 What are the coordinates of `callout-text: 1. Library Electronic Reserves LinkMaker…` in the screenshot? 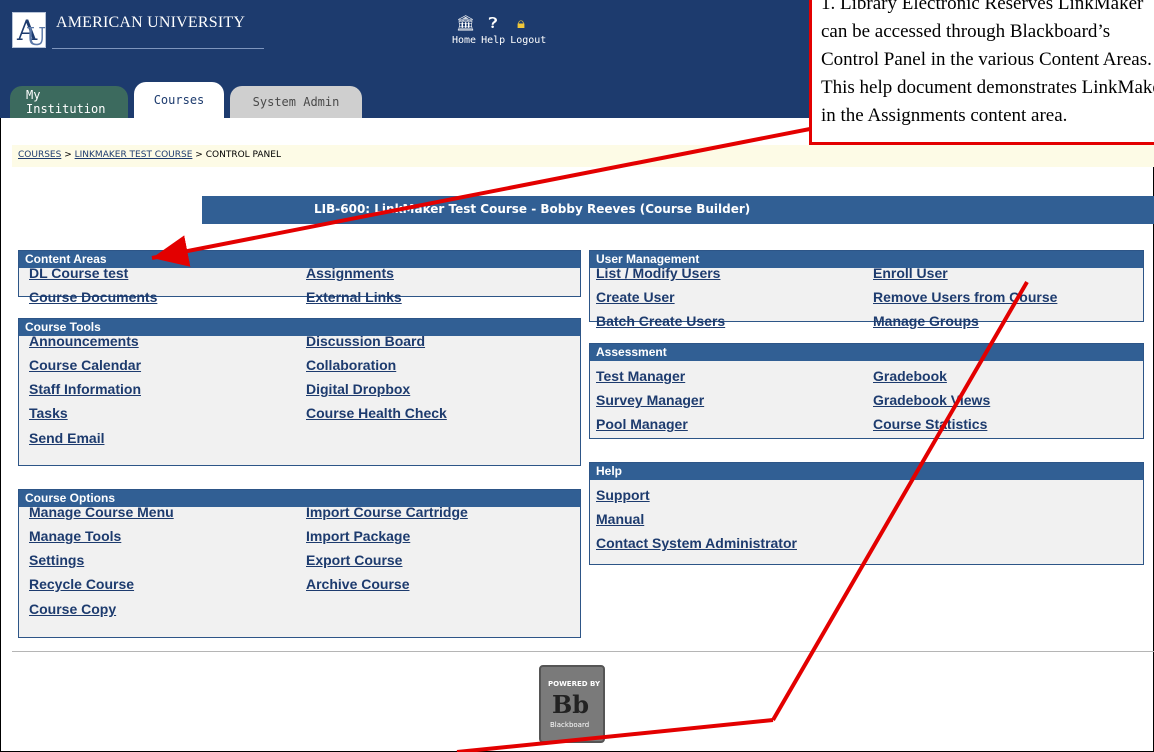 It's located at (987, 63).